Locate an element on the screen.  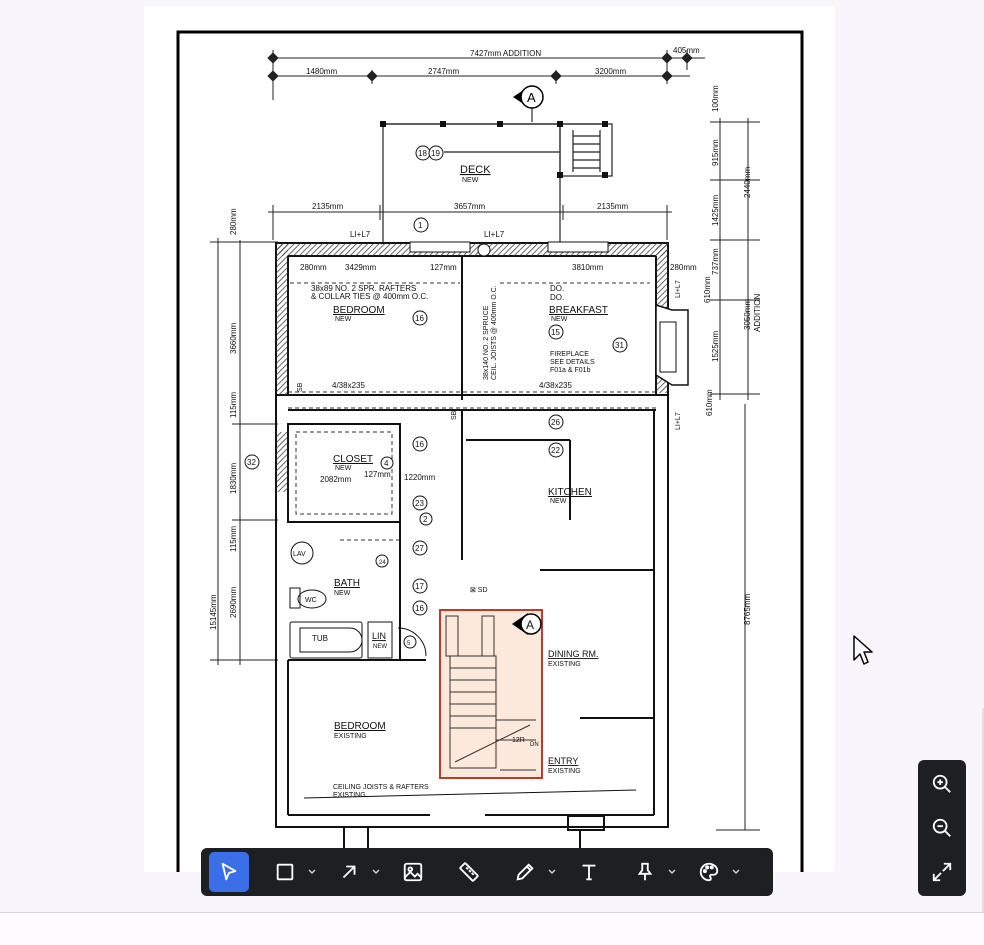
dim-r-610a: 610mm is located at coordinates (707, 289).